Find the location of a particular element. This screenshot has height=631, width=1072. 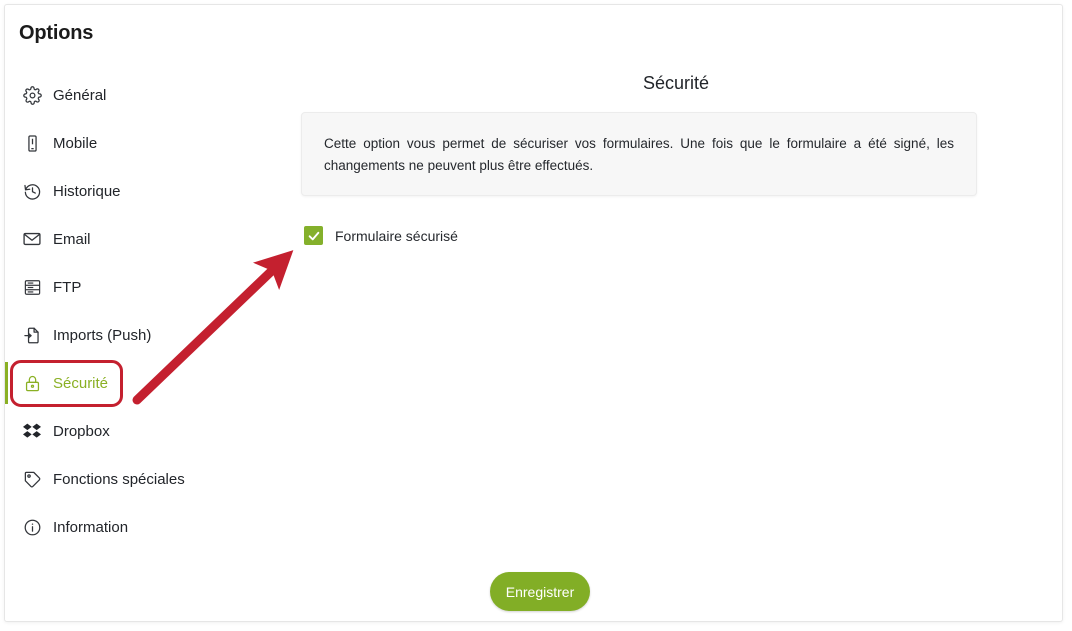

import-icon is located at coordinates (32, 335).